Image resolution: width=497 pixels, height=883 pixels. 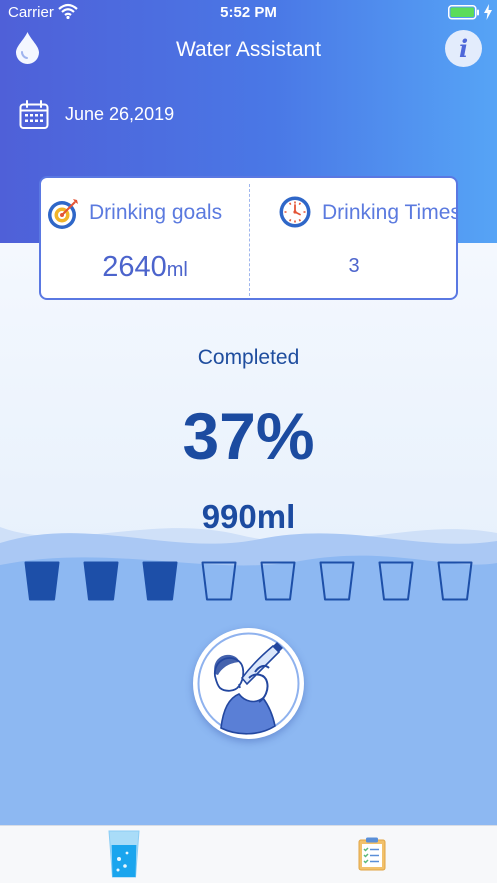 I want to click on info-button: i, so click(x=463, y=48).